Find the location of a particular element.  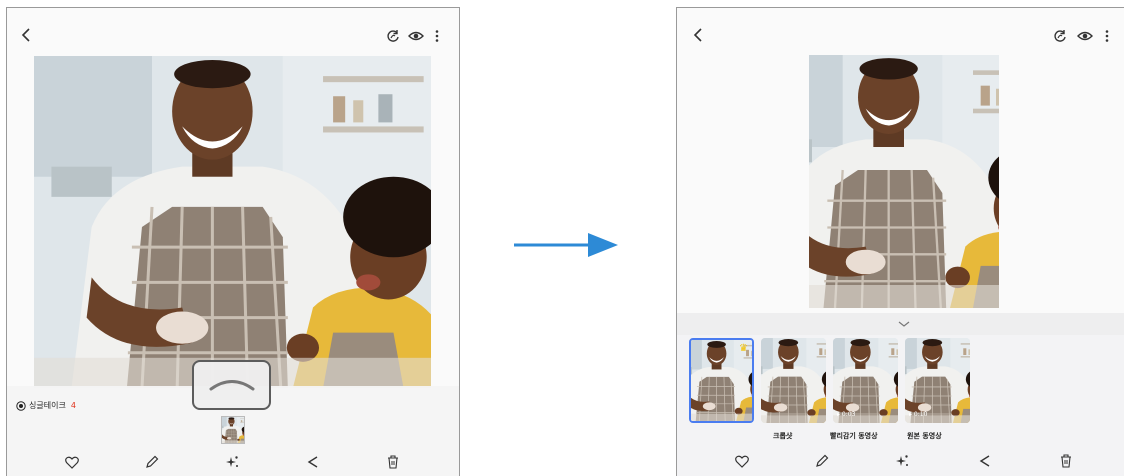

right-arrow-icon is located at coordinates (566, 245).